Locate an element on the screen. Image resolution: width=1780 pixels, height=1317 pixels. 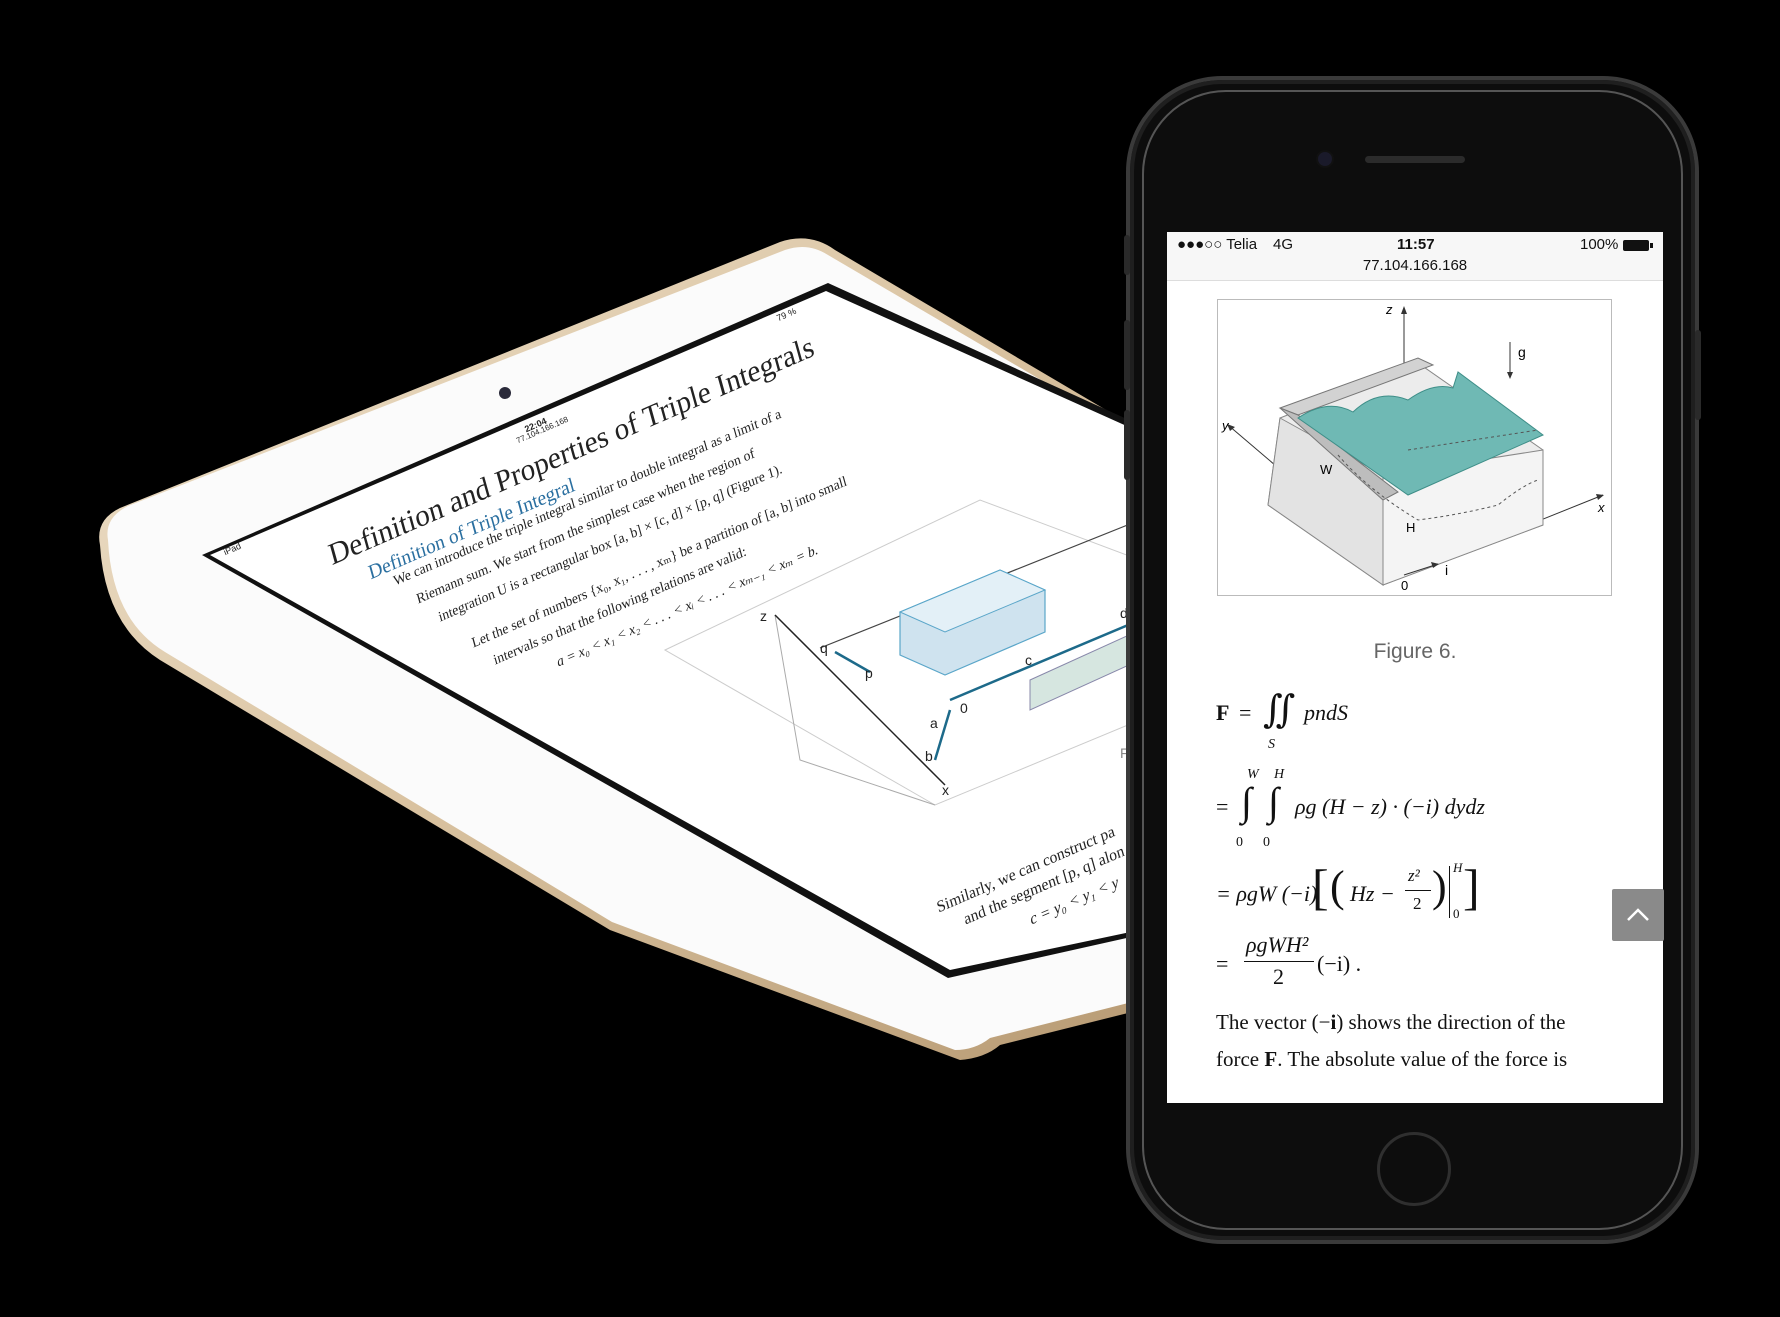
iphone-volume-down is located at coordinates (1127, 445).